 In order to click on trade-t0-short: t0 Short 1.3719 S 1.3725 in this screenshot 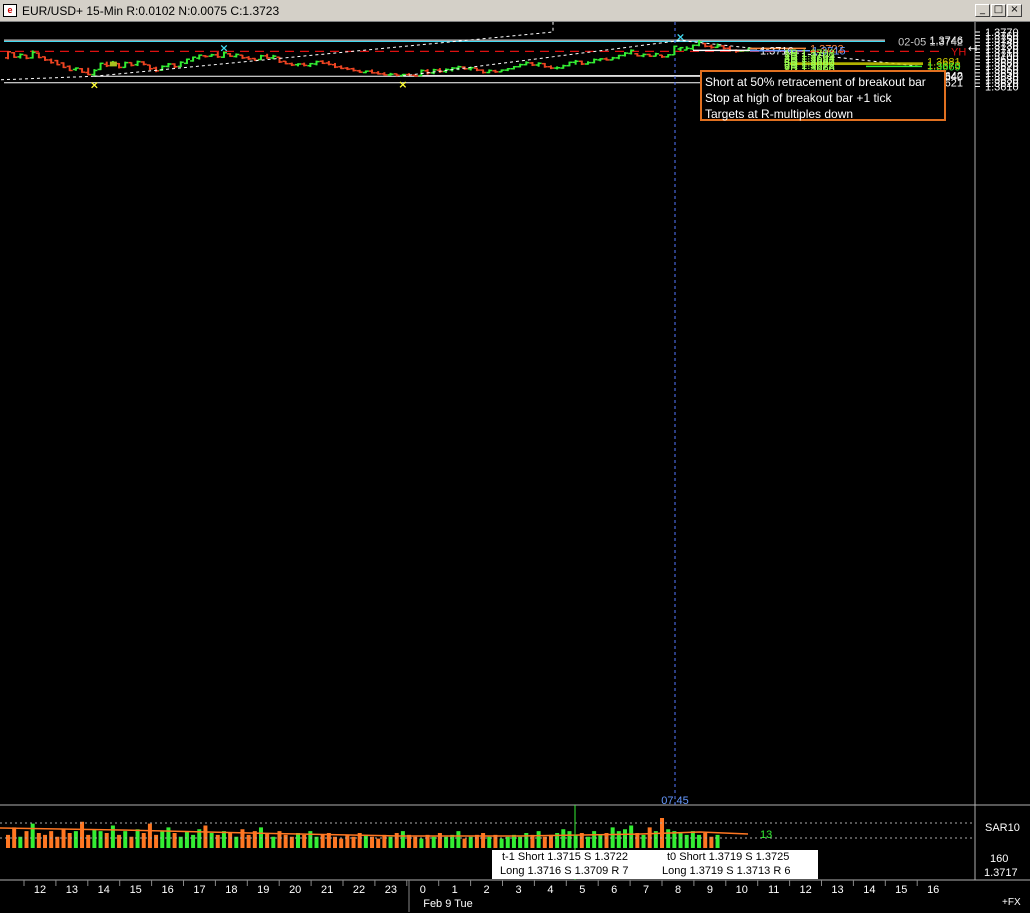, I will do `click(728, 857)`.